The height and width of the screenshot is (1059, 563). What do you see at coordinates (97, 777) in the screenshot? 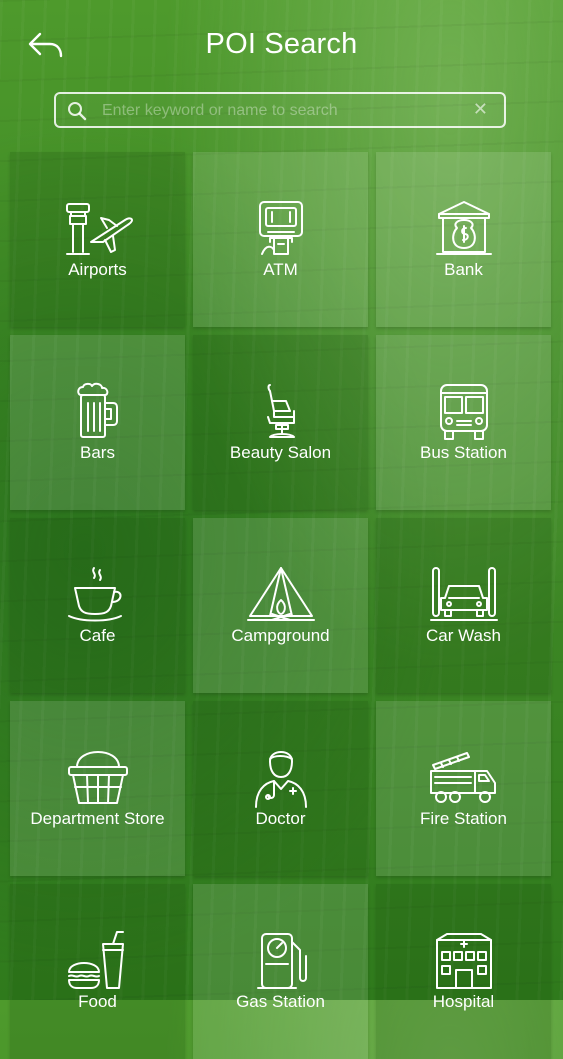
I see `basket-icon` at bounding box center [97, 777].